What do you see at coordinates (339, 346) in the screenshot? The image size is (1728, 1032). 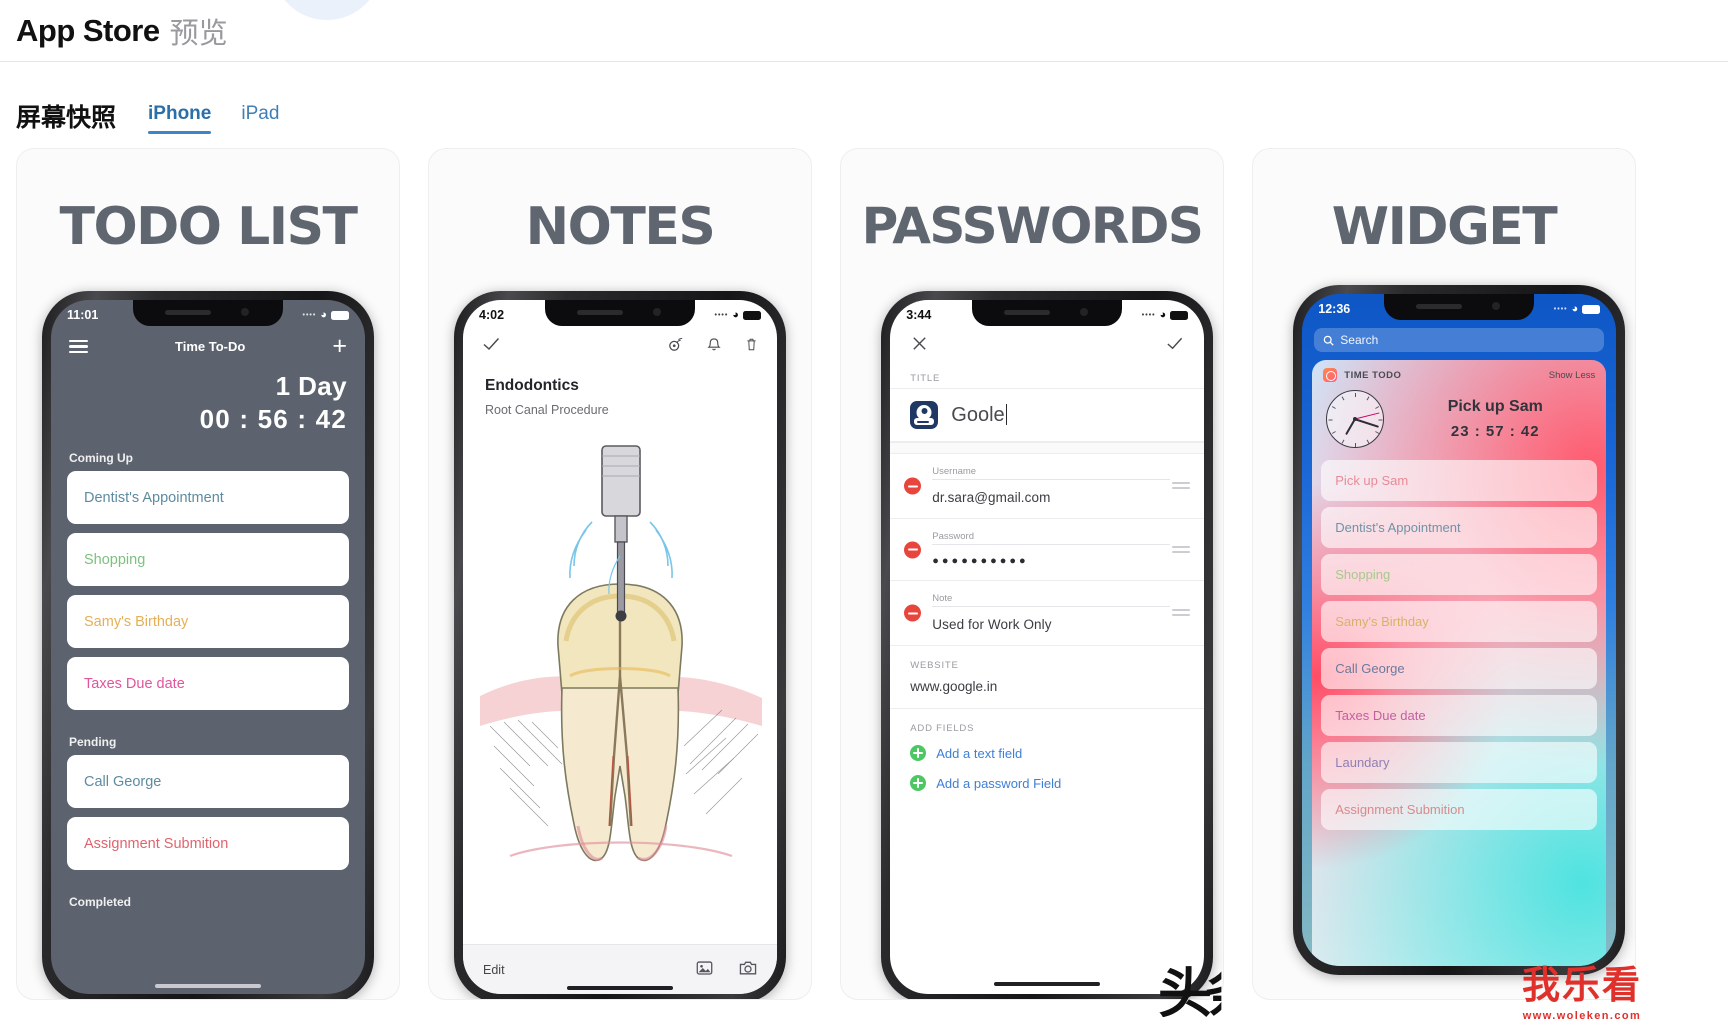 I see `plus-icon: +` at bounding box center [339, 346].